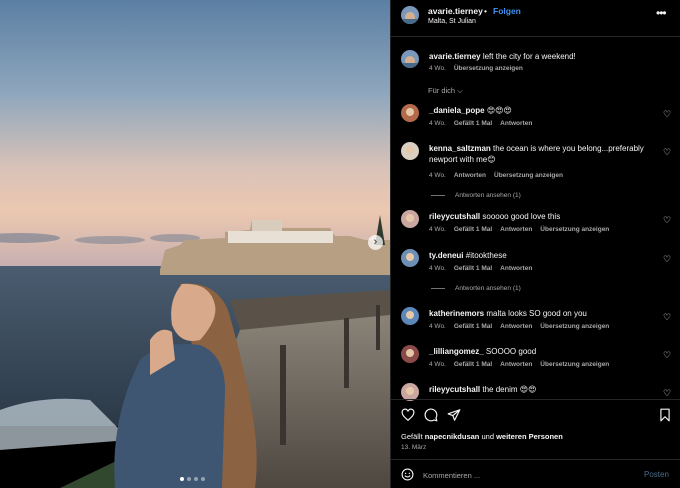 The width and height of the screenshot is (680, 488). Describe the element at coordinates (437, 68) in the screenshot. I see `caption-time: 4 Wo.` at that location.